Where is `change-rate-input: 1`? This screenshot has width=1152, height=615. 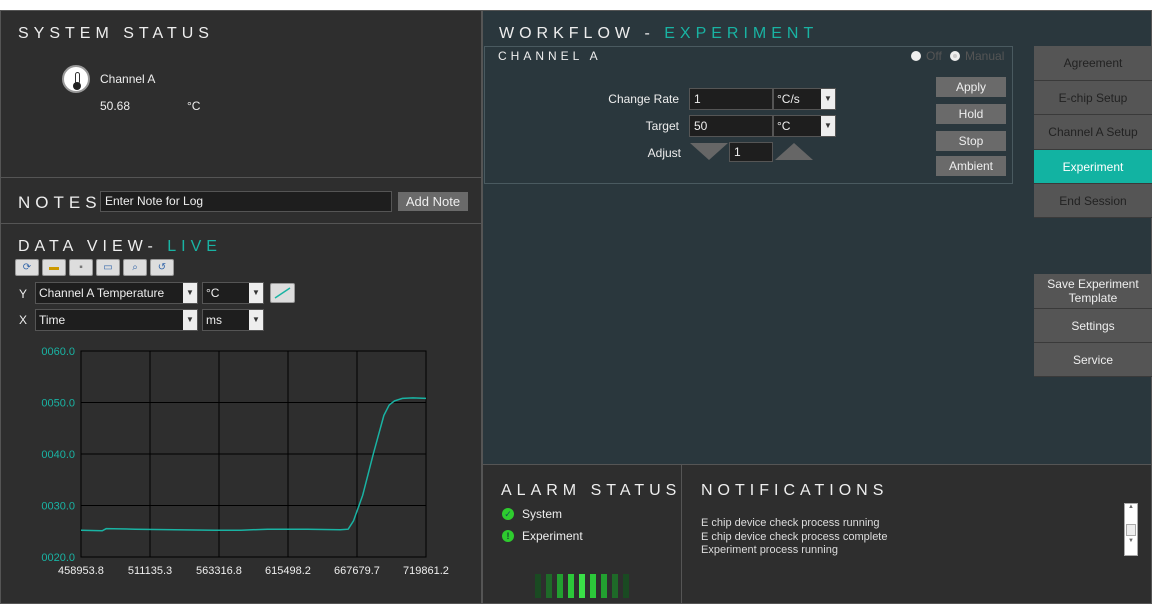
change-rate-input: 1 is located at coordinates (731, 99).